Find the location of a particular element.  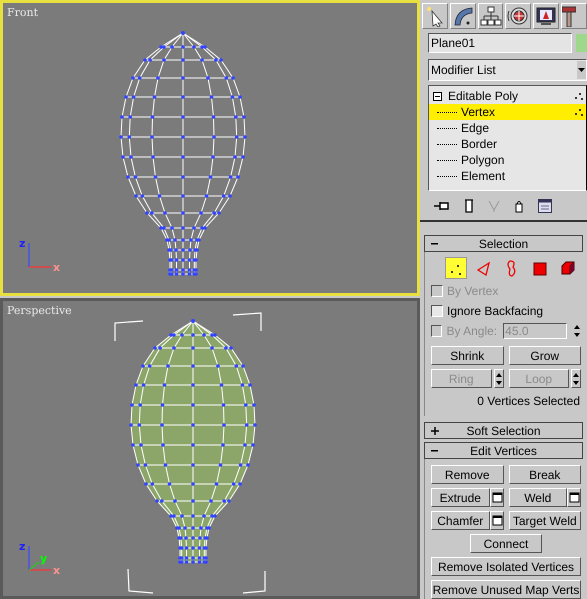

curve-icon is located at coordinates (463, 15).